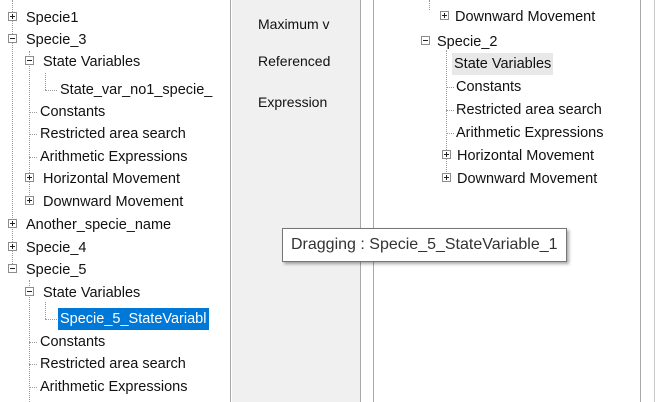  I want to click on node-label: Specie_4, so click(56, 248).